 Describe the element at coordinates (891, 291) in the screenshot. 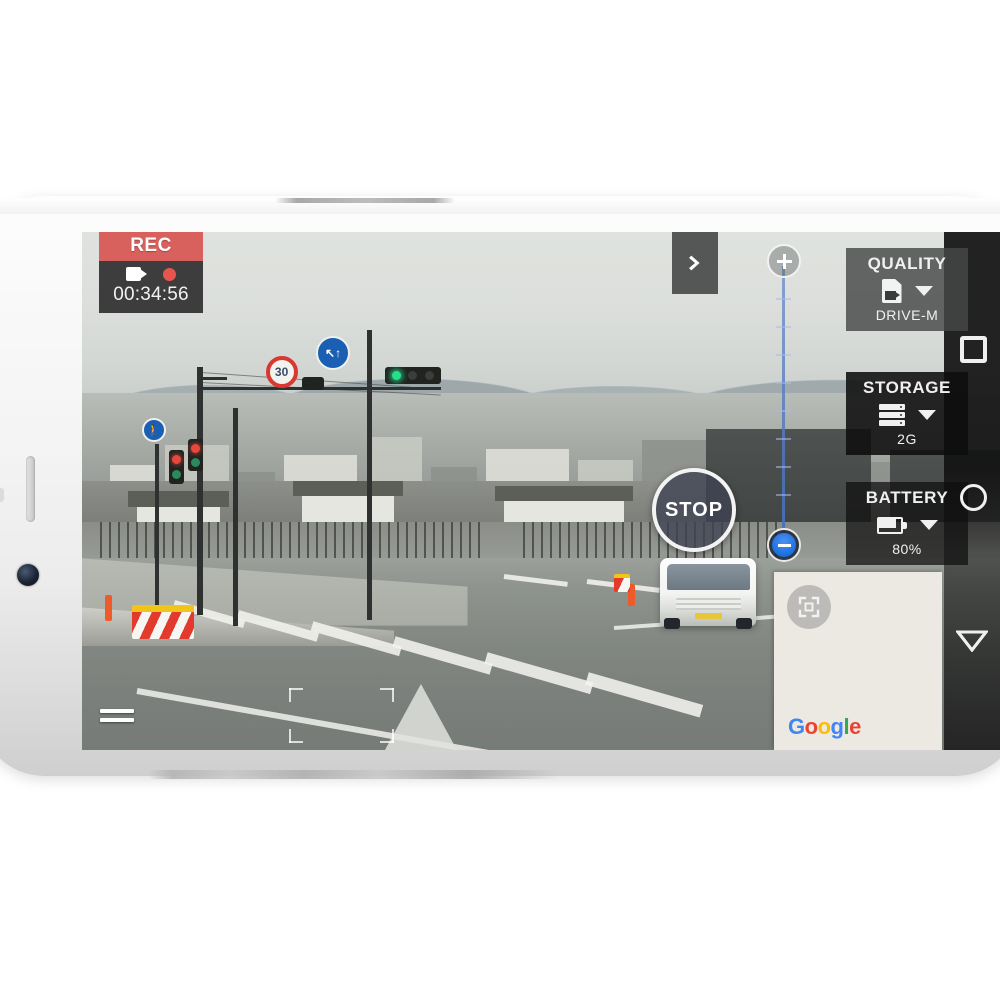

I see `video-file-icon` at that location.